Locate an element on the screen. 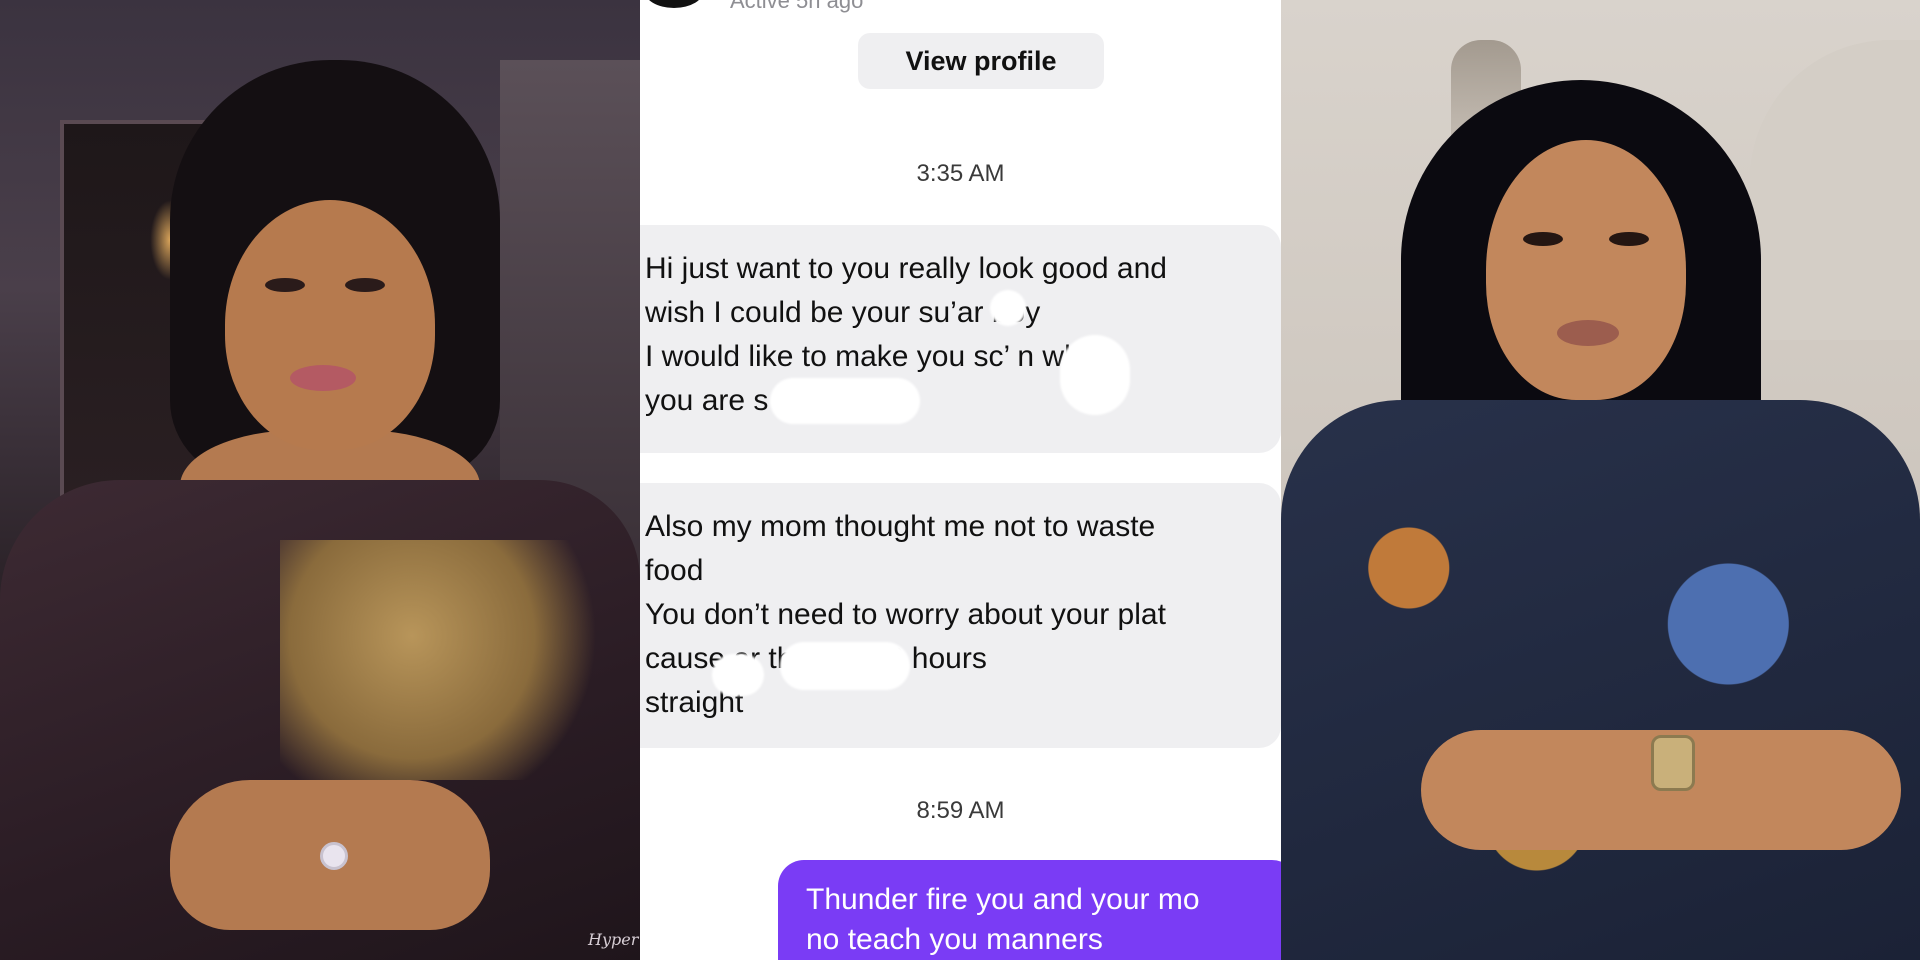  message-line: wish I could be your su’ar boy is located at coordinates (843, 312).